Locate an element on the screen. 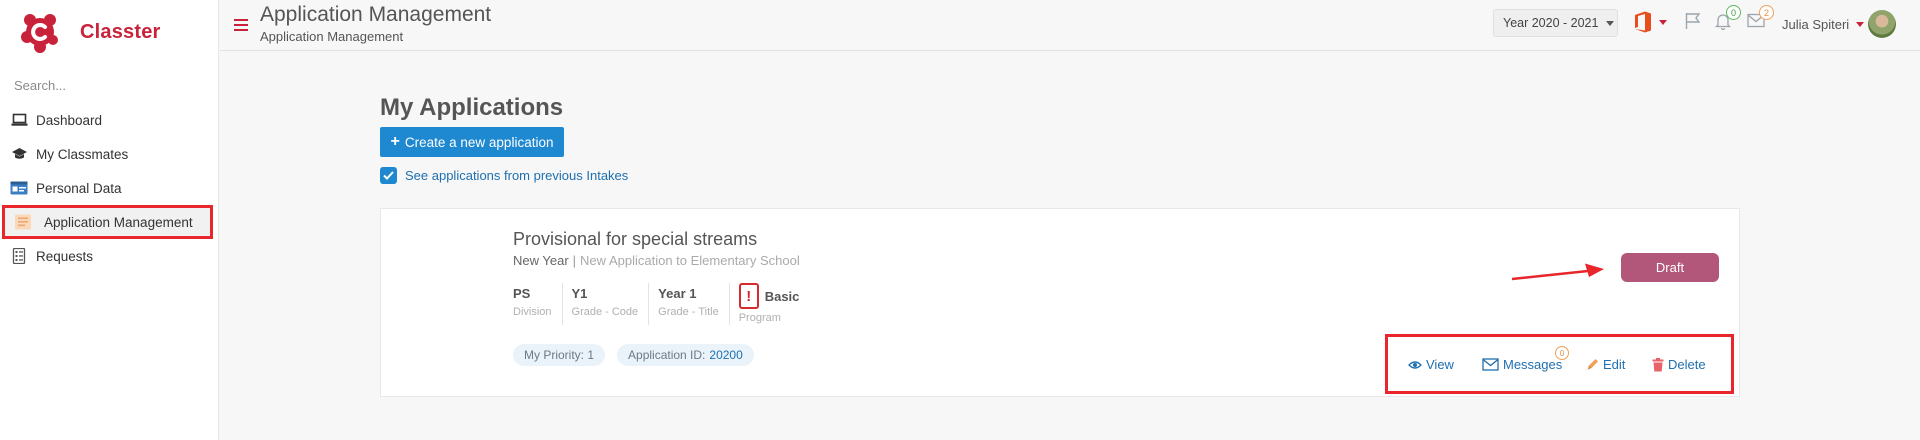 The width and height of the screenshot is (1920, 440). notifications-count-badge: 0 is located at coordinates (1733, 12).